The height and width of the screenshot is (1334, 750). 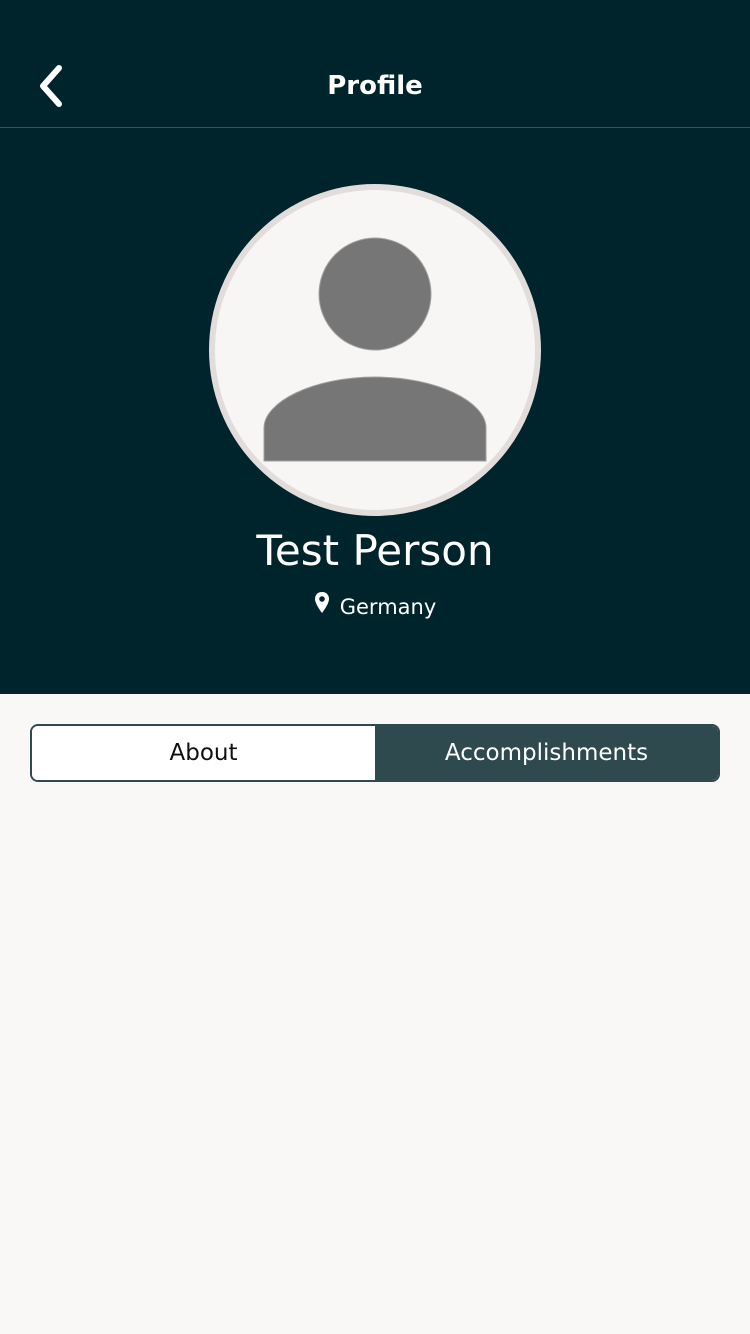 I want to click on profile-tabs: About Accomplishments, so click(x=375, y=753).